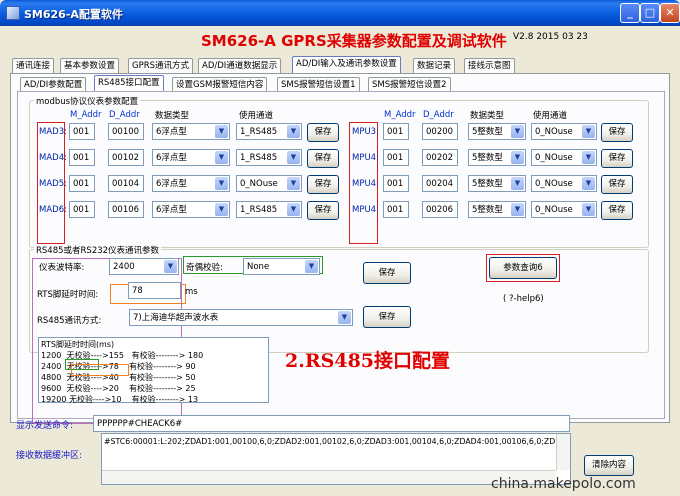 The image size is (680, 496). I want to click on clear-content-button: 清除内容, so click(609, 465).